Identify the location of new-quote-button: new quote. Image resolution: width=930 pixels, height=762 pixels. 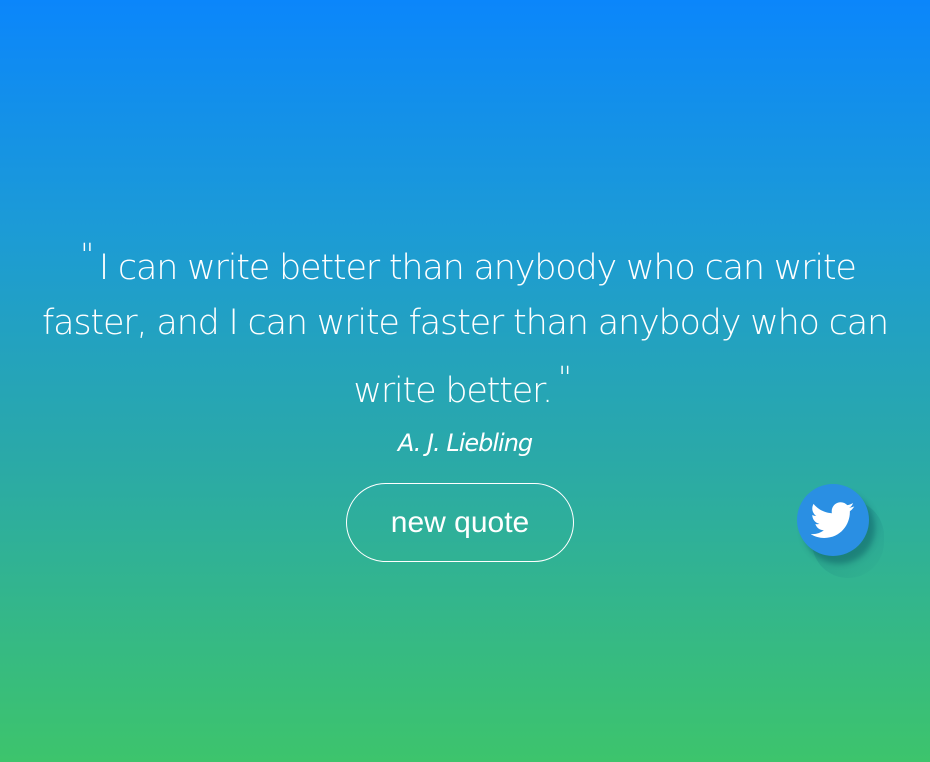
(460, 522).